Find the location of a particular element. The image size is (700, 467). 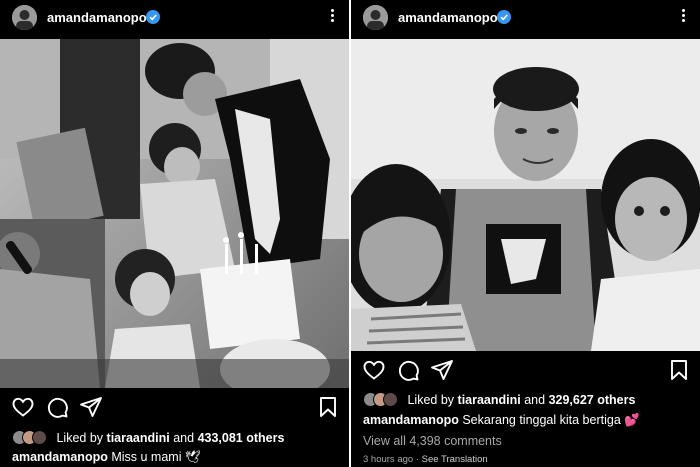

dove-emoji-icon: 🕊 is located at coordinates (192, 457).